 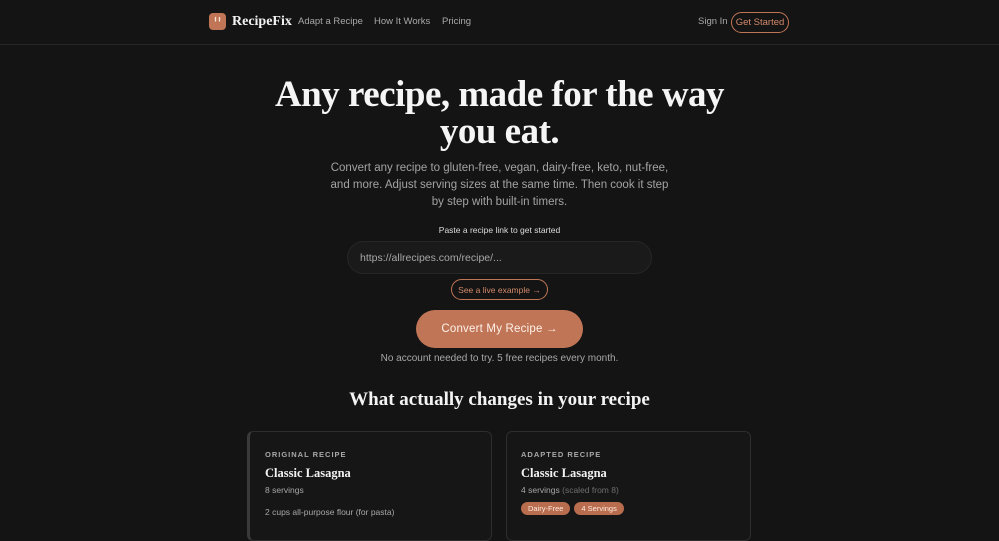 What do you see at coordinates (760, 22) in the screenshot?
I see `get-started-button: Get Started` at bounding box center [760, 22].